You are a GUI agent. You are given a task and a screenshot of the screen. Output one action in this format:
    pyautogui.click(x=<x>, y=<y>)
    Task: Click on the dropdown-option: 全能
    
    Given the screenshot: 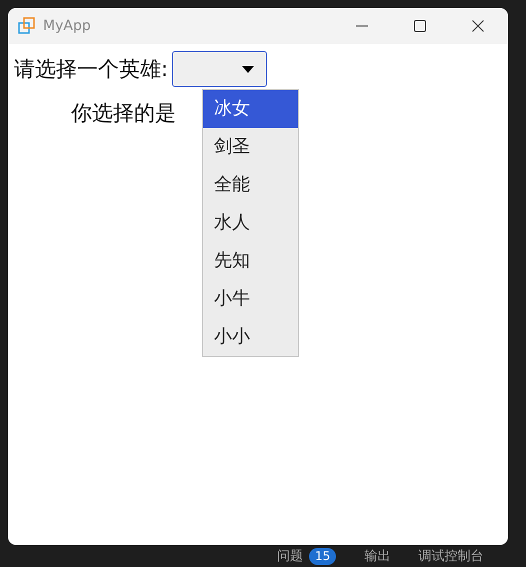 What is the action you would take?
    pyautogui.click(x=250, y=185)
    